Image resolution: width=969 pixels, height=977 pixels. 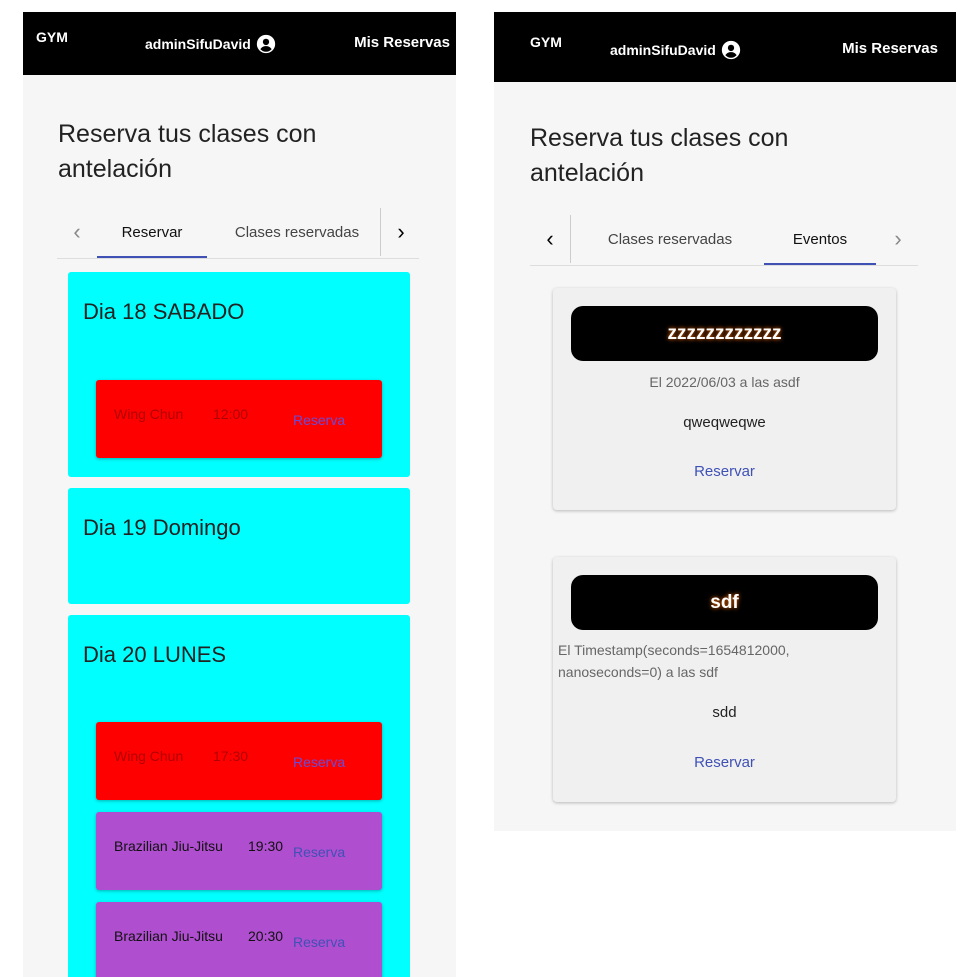 I want to click on class-time: 12:00, so click(x=231, y=414).